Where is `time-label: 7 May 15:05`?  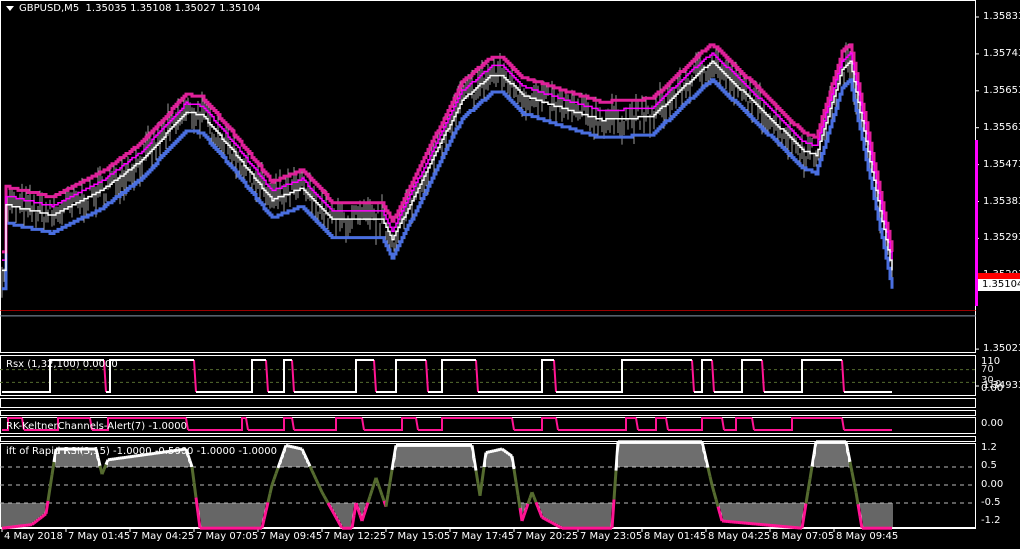
time-label: 7 May 15:05 is located at coordinates (419, 536).